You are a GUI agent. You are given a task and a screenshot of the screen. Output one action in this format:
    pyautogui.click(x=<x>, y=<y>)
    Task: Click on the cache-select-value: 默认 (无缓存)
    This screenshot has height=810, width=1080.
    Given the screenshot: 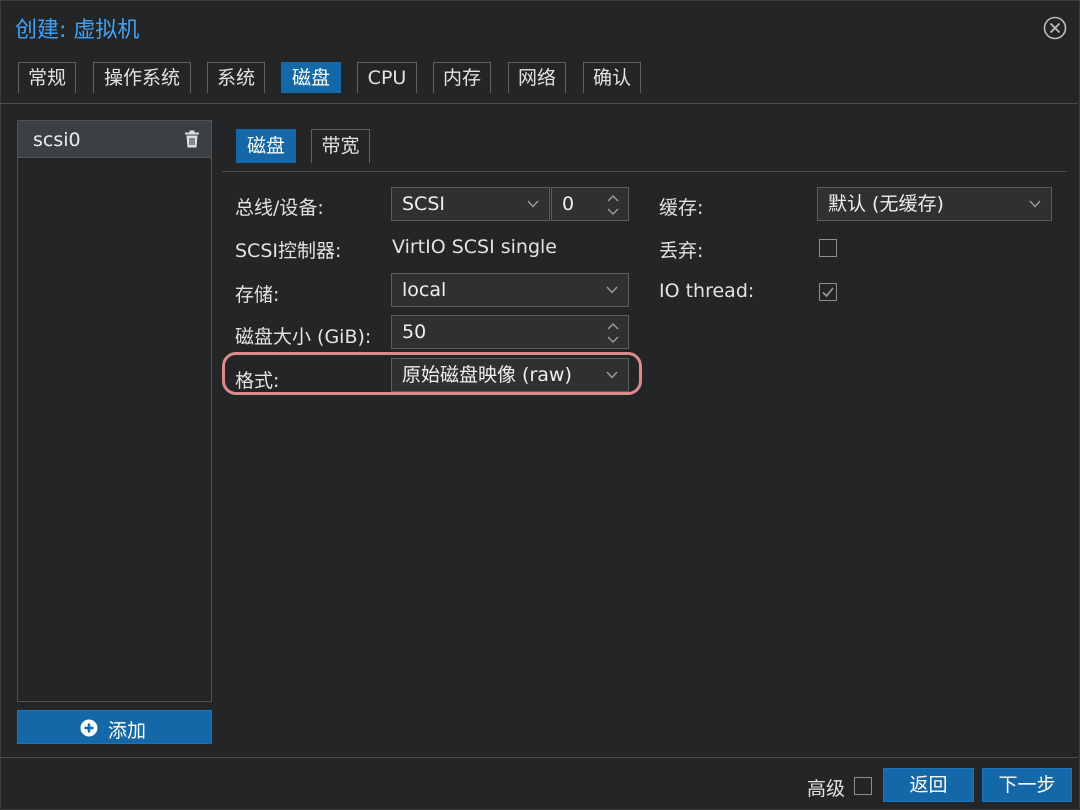 What is the action you would take?
    pyautogui.click(x=886, y=204)
    